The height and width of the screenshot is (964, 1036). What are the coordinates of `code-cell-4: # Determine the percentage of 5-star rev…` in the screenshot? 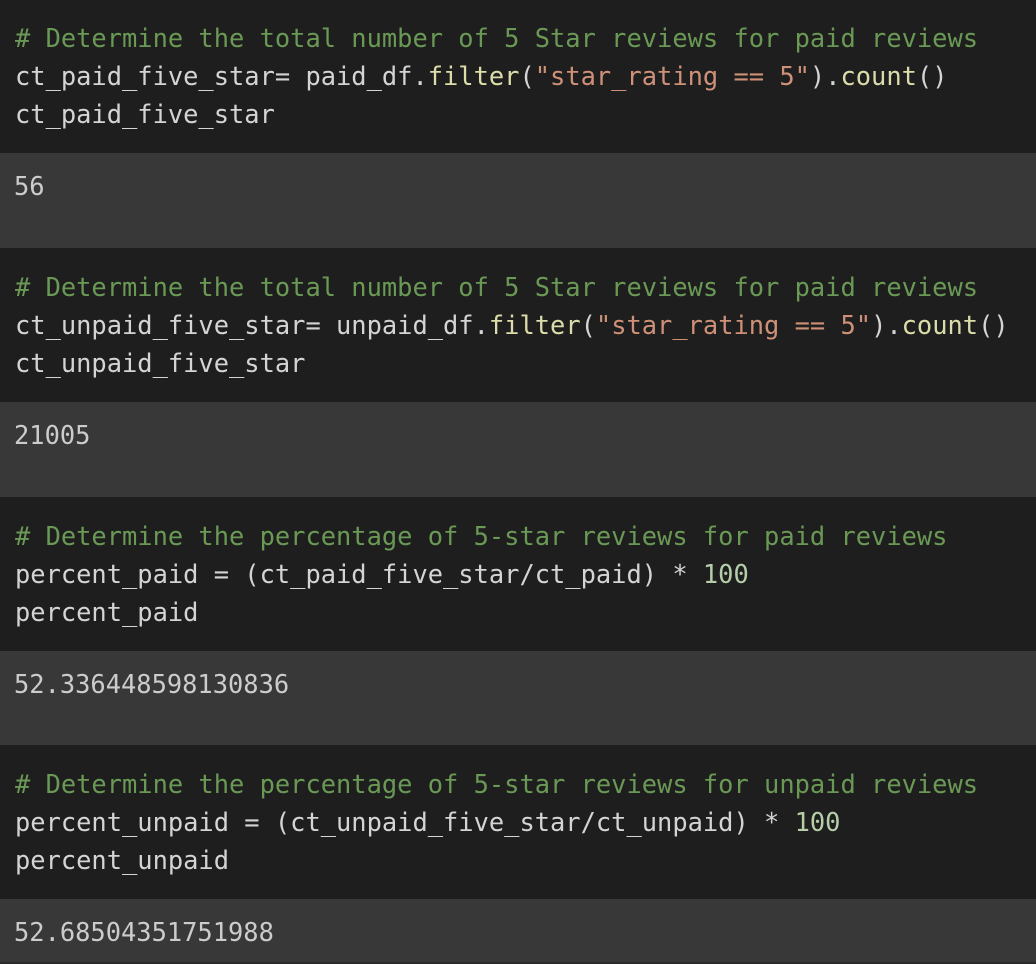 It's located at (518, 822).